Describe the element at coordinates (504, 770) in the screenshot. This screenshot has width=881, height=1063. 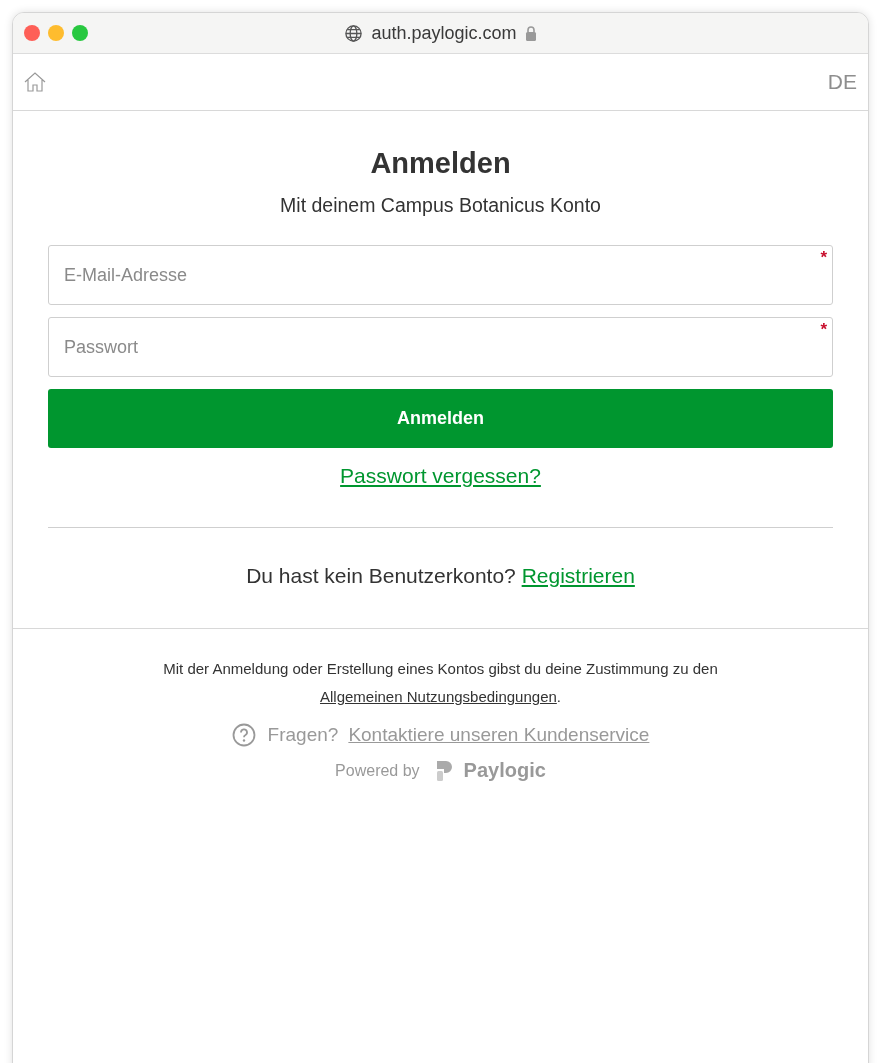
I see `brand-name: Paylogic` at that location.